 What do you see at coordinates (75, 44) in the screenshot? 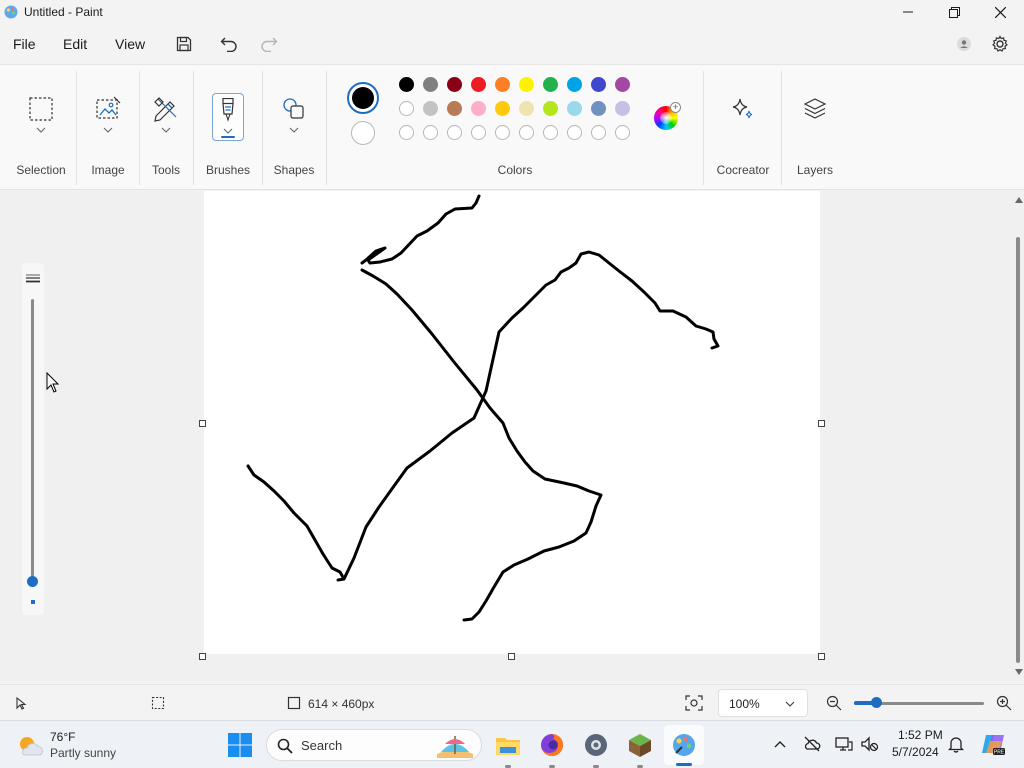
I see `menu-edit: Edit` at bounding box center [75, 44].